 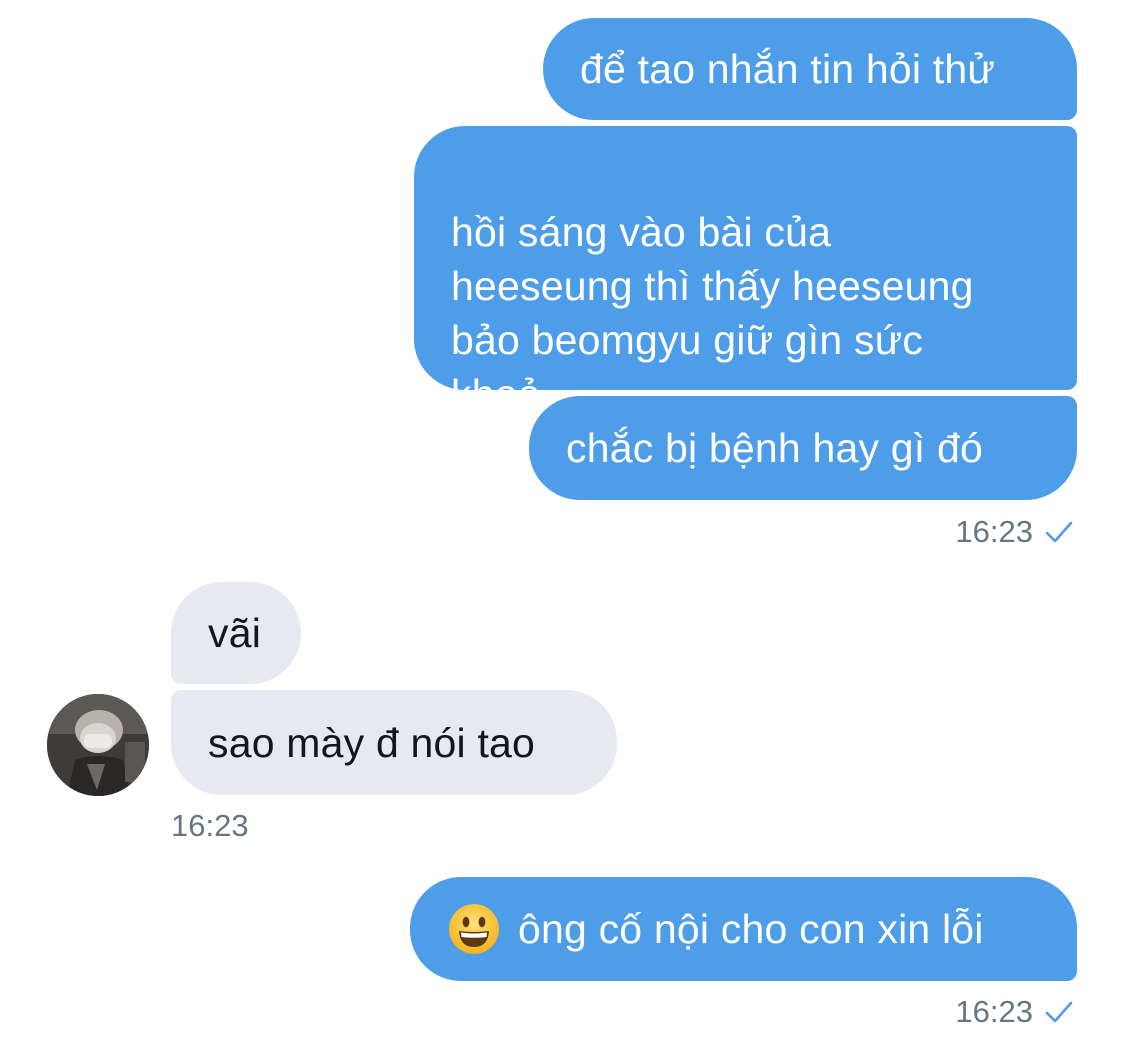 I want to click on message-text: chắc bị bệnh hay gì đó, so click(x=774, y=448).